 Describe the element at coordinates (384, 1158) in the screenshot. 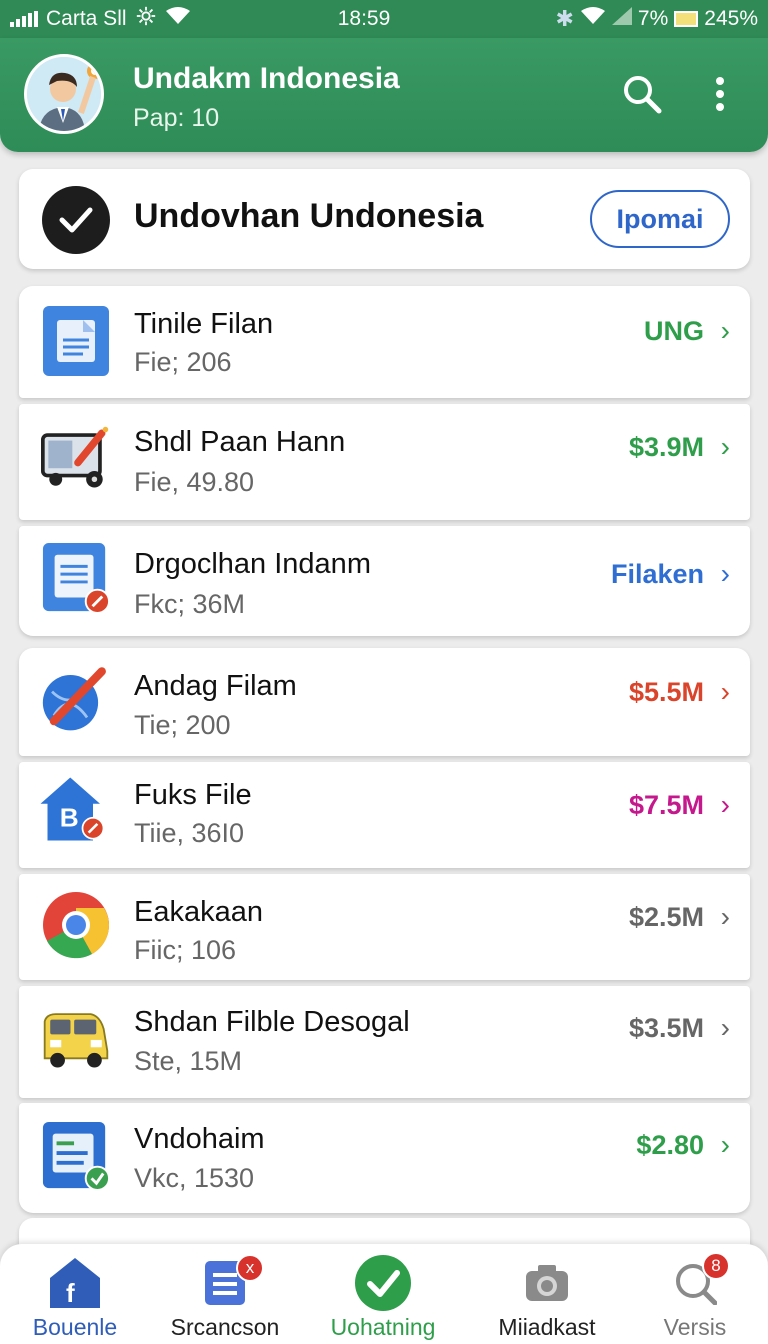

I see `list-item: Vndohaim Vkc, 1530 $2.80 ›` at that location.